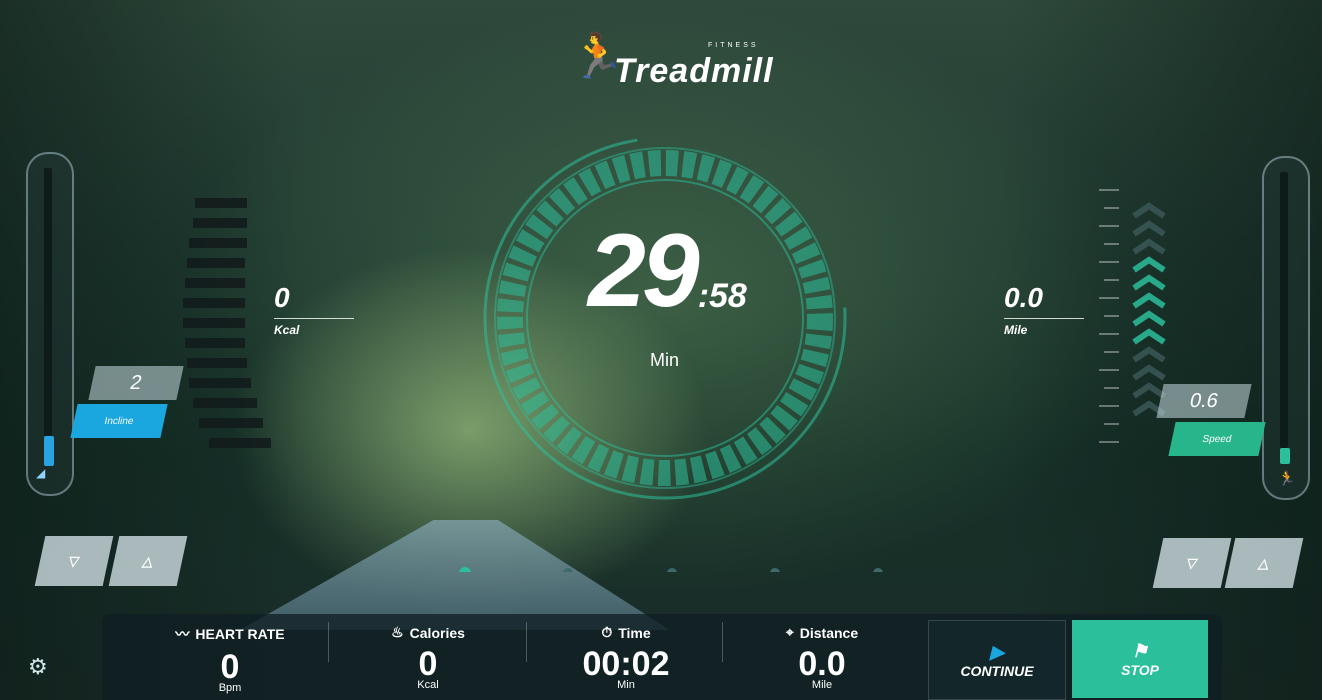  I want to click on flag-icon: ⚑, so click(1140, 650).